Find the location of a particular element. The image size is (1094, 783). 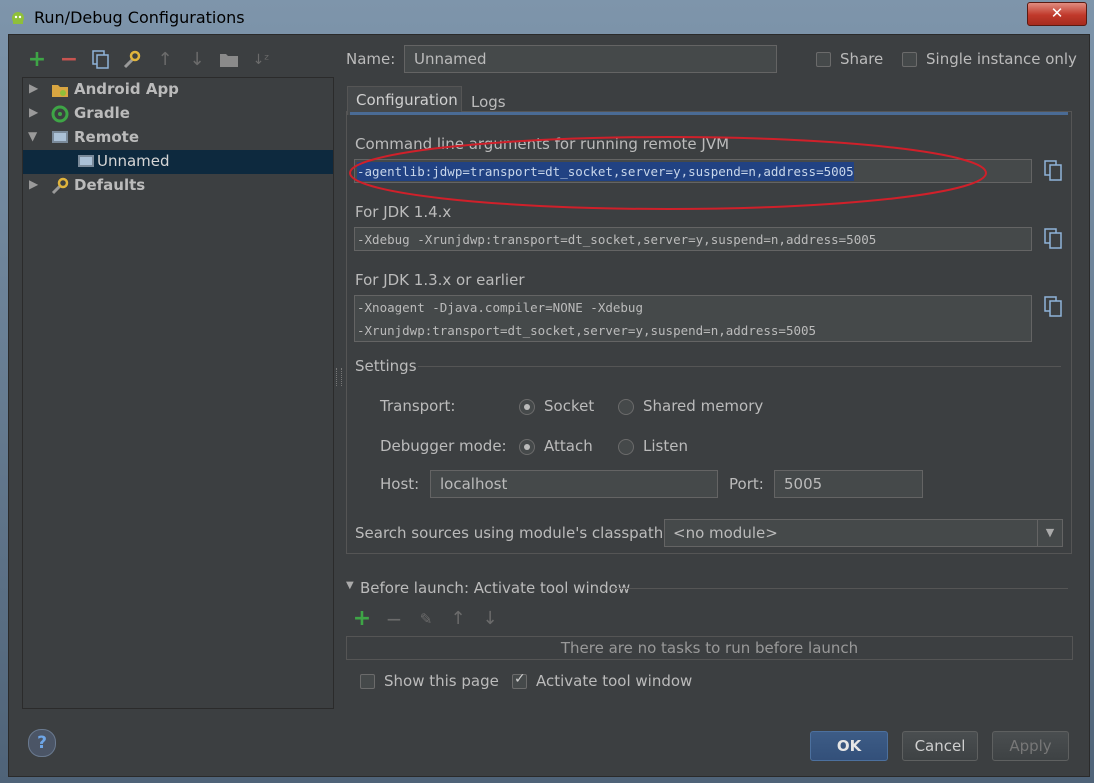

name-label: Name: is located at coordinates (371, 59).